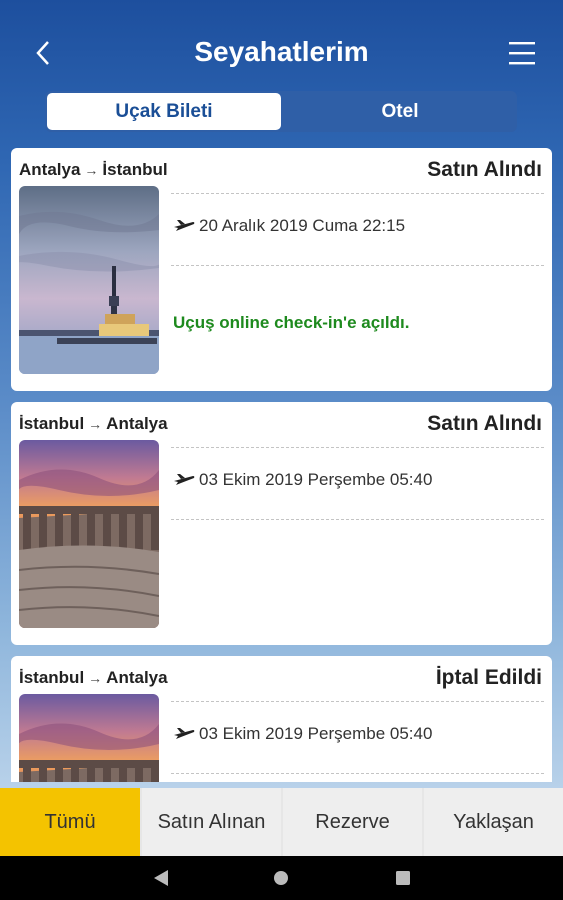 This screenshot has width=563, height=900. Describe the element at coordinates (352, 822) in the screenshot. I see `filter-reserved: Rezerve` at that location.